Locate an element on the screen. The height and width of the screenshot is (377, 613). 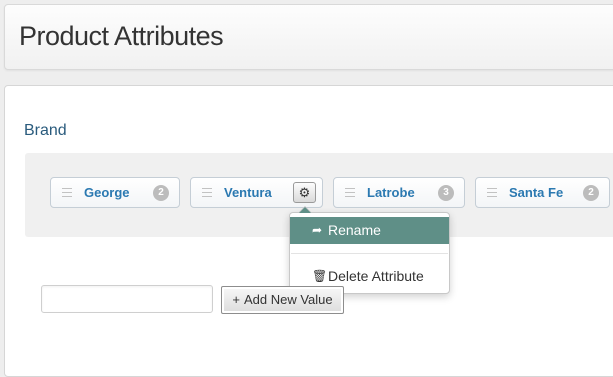
new-value-input is located at coordinates (127, 299).